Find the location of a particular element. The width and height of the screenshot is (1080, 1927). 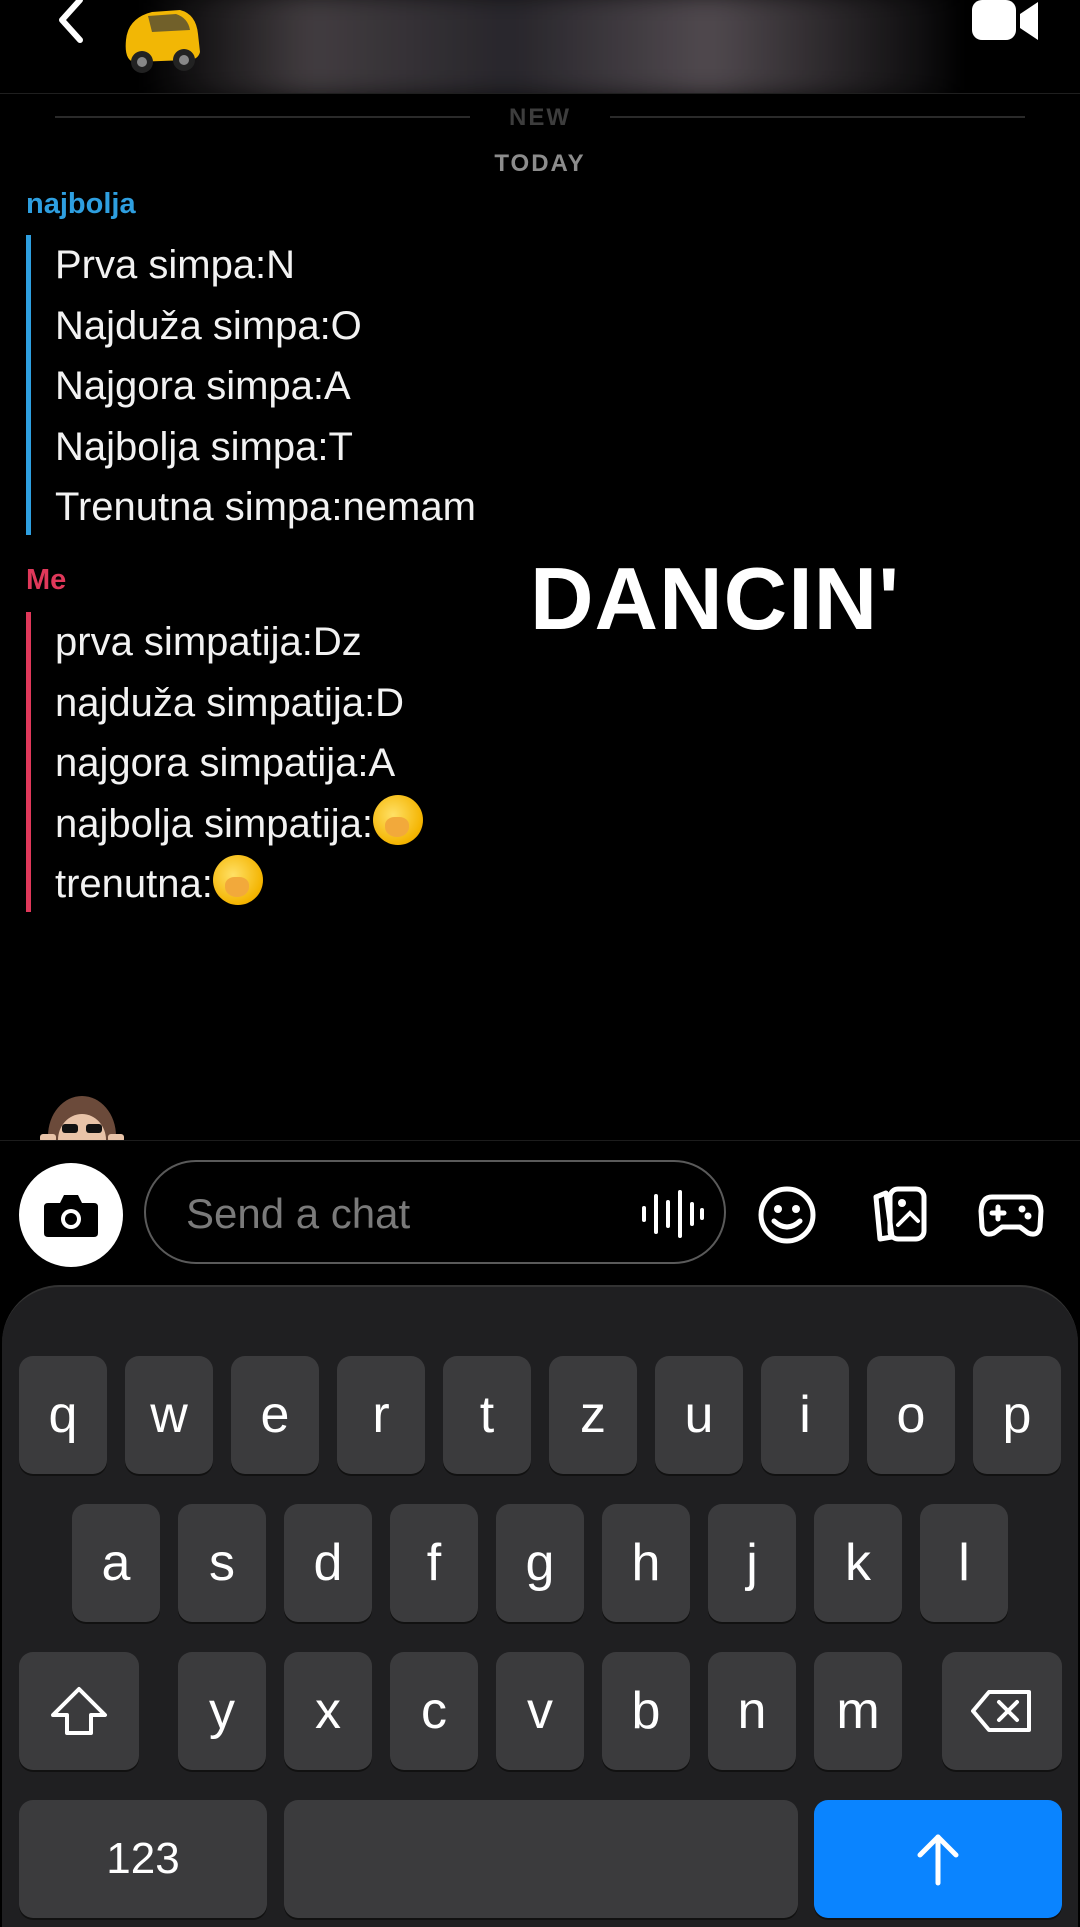

message-line-with-emoji: trenutna: is located at coordinates (239, 884).